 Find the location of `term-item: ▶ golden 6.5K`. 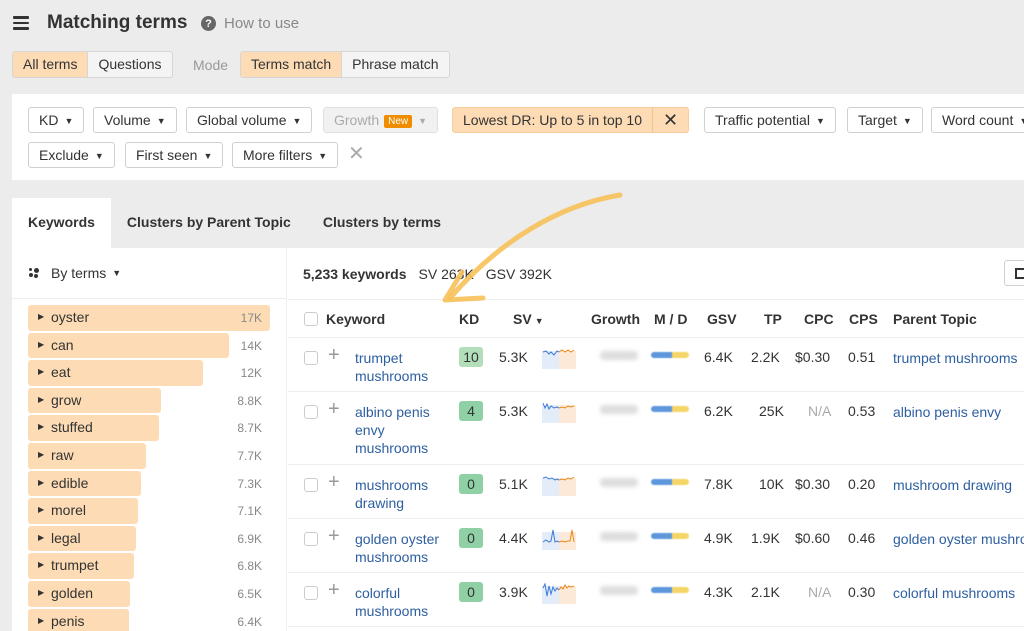

term-item: ▶ golden 6.5K is located at coordinates (149, 594).